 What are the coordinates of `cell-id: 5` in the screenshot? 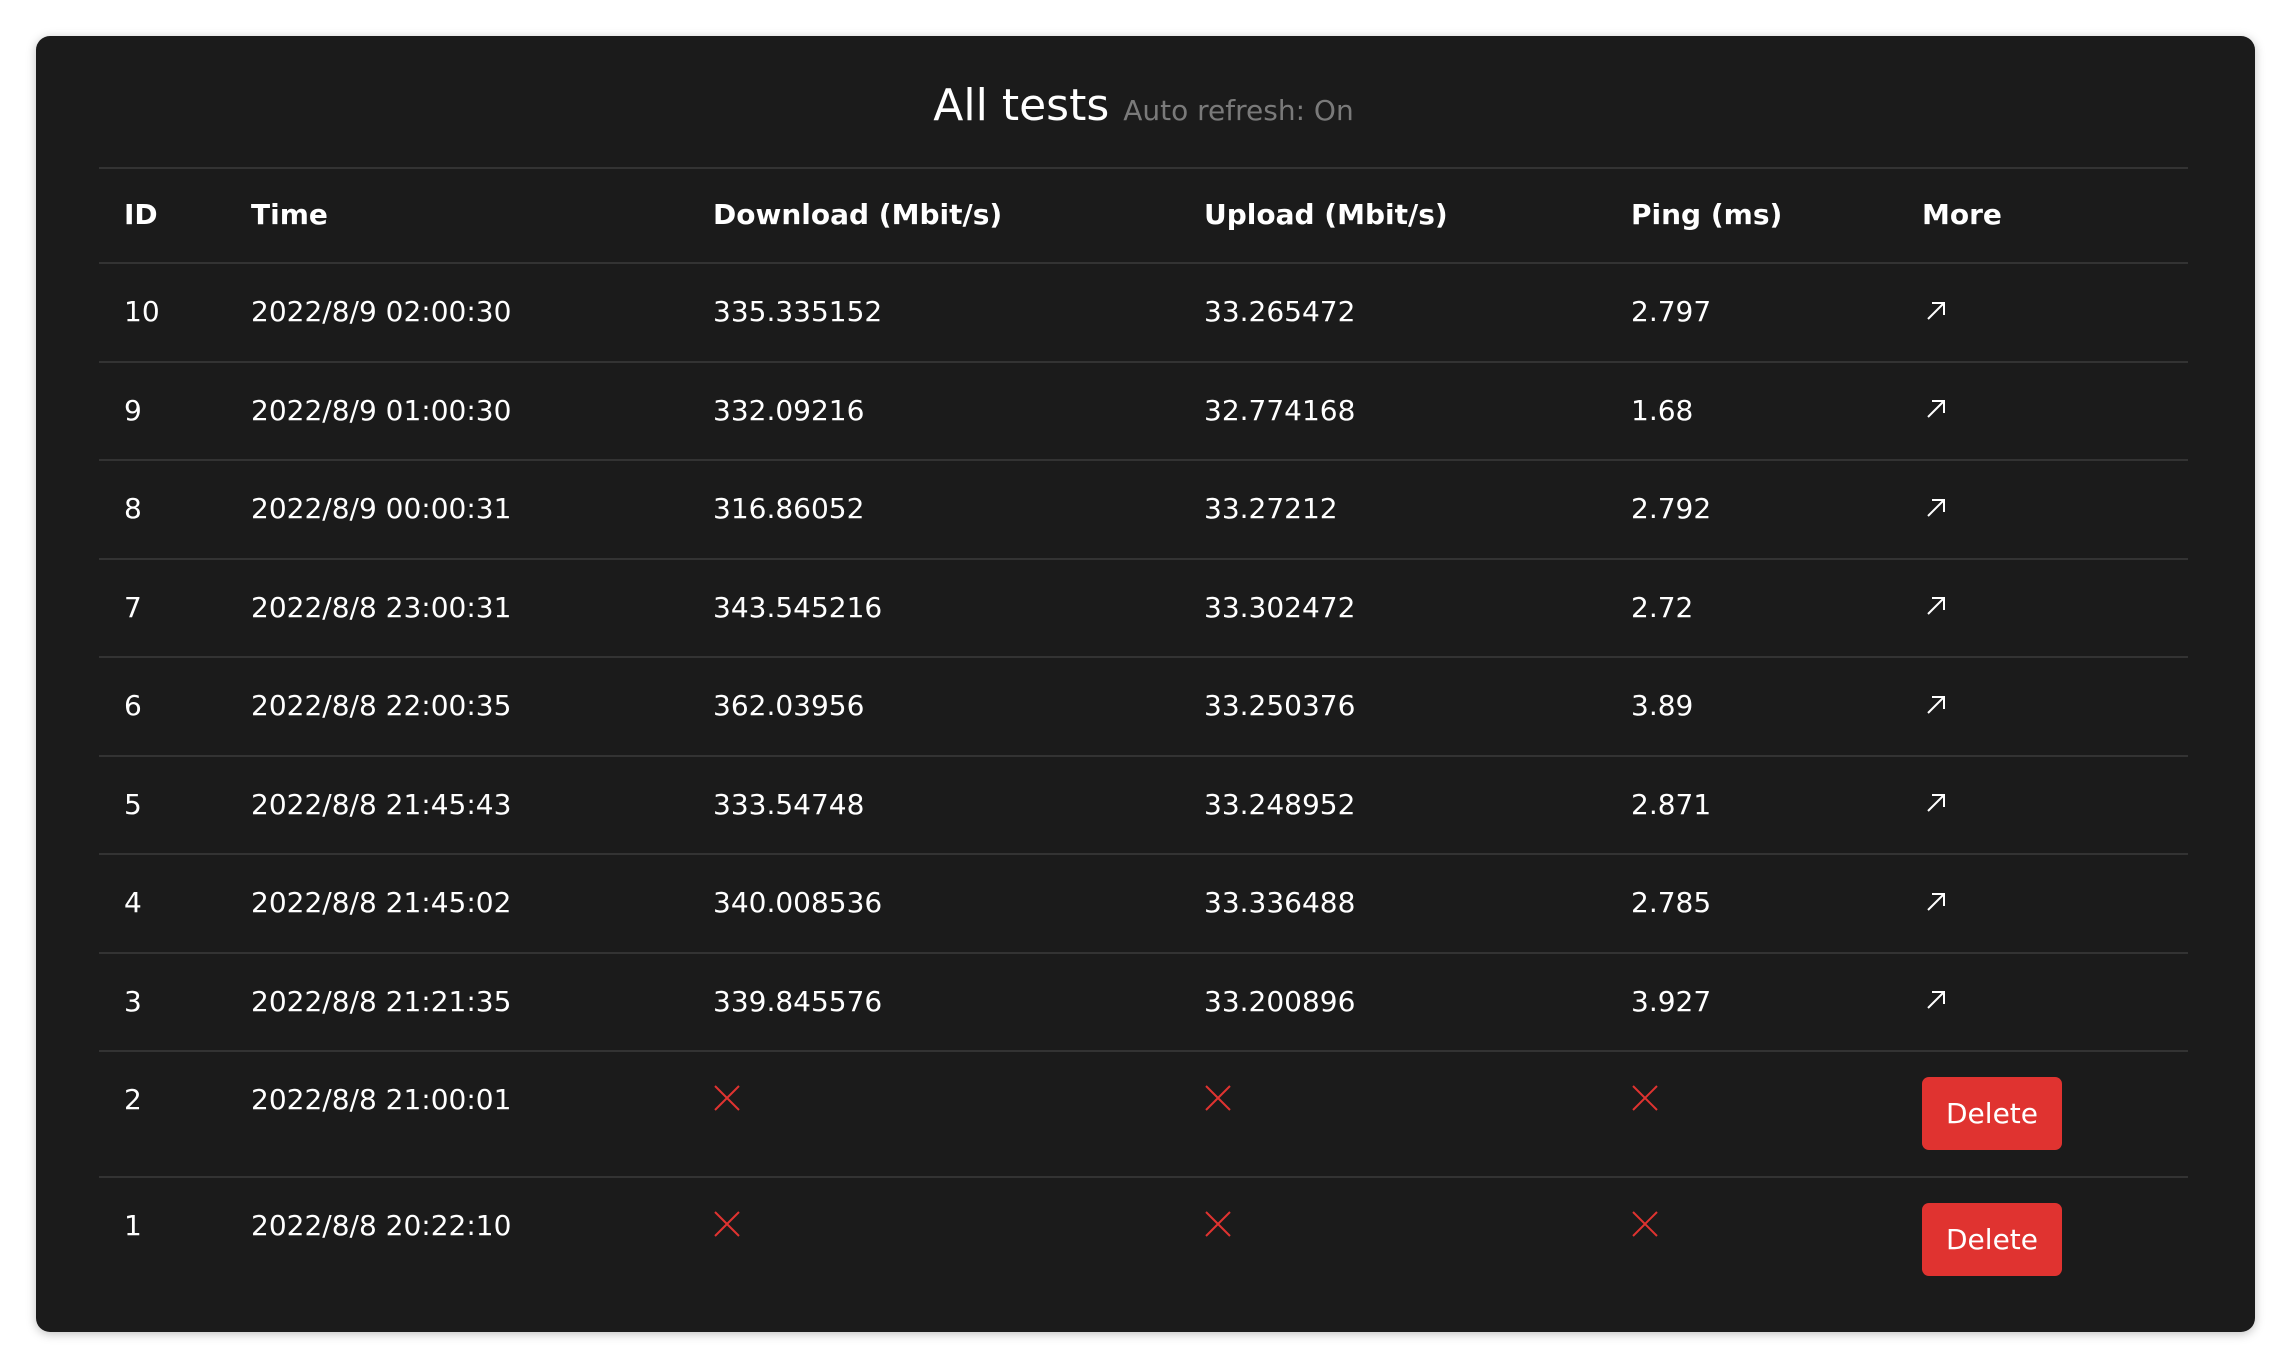 It's located at (162, 805).